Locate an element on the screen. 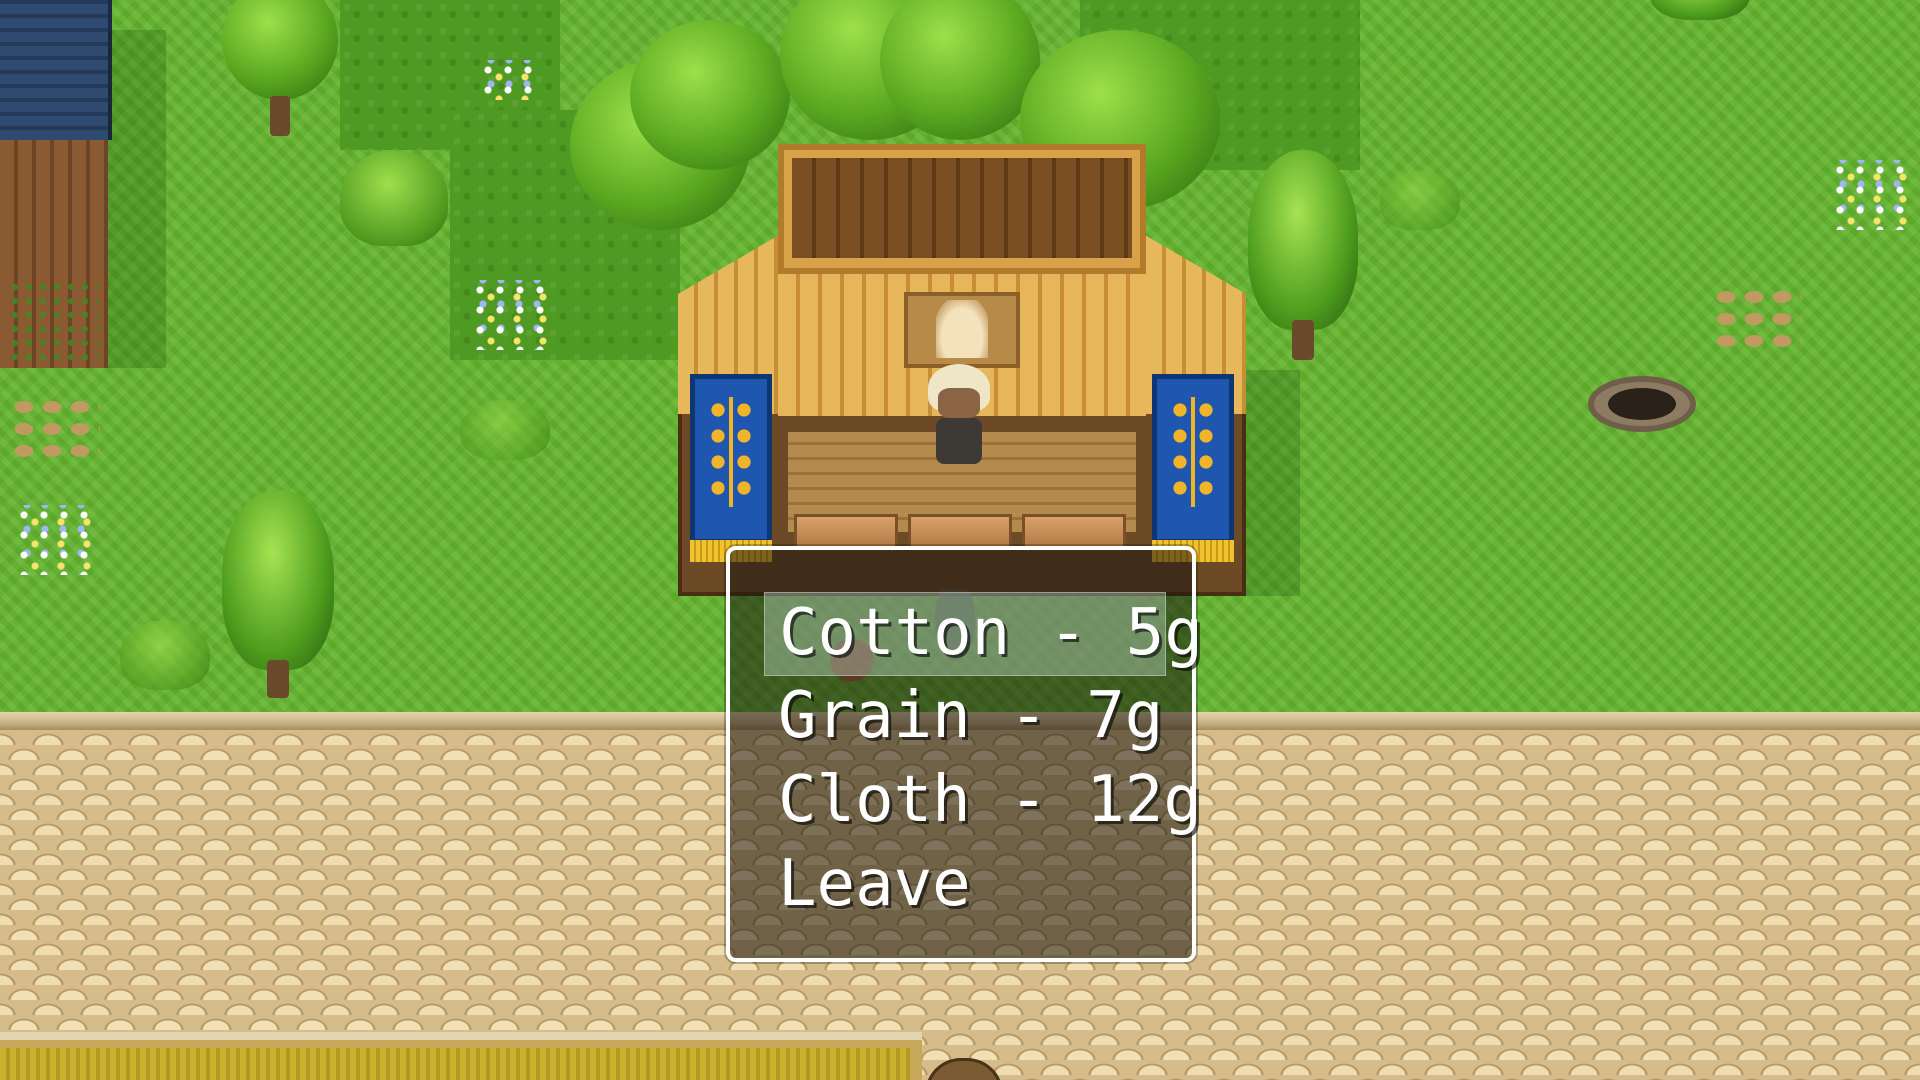 The height and width of the screenshot is (1080, 1920). house-roof is located at coordinates (56, 70).